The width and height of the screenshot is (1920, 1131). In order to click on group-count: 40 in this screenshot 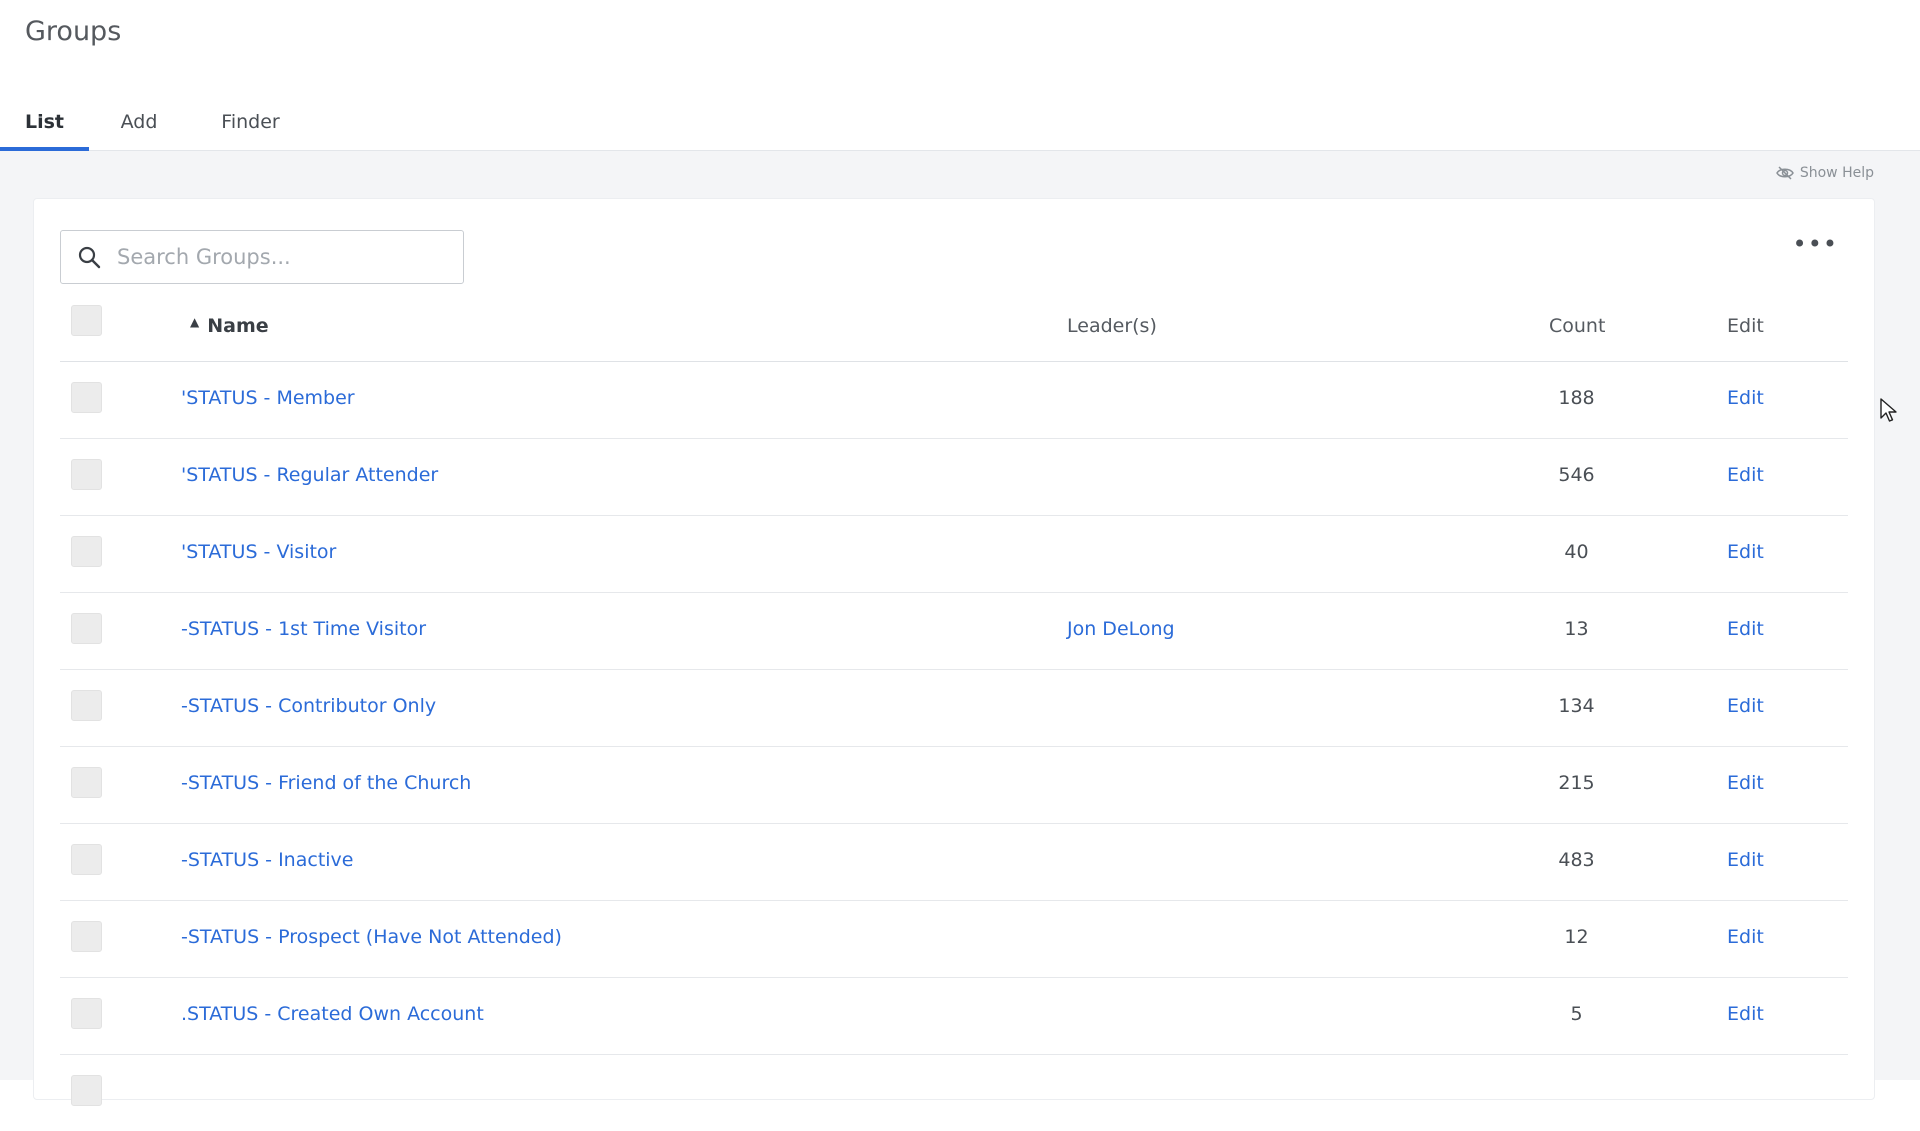, I will do `click(1576, 552)`.